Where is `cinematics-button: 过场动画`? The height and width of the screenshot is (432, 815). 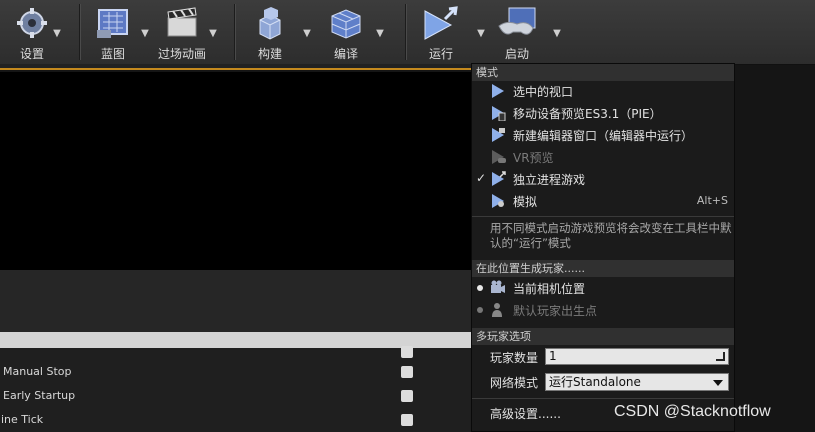 cinematics-button: 过场动画 is located at coordinates (182, 33).